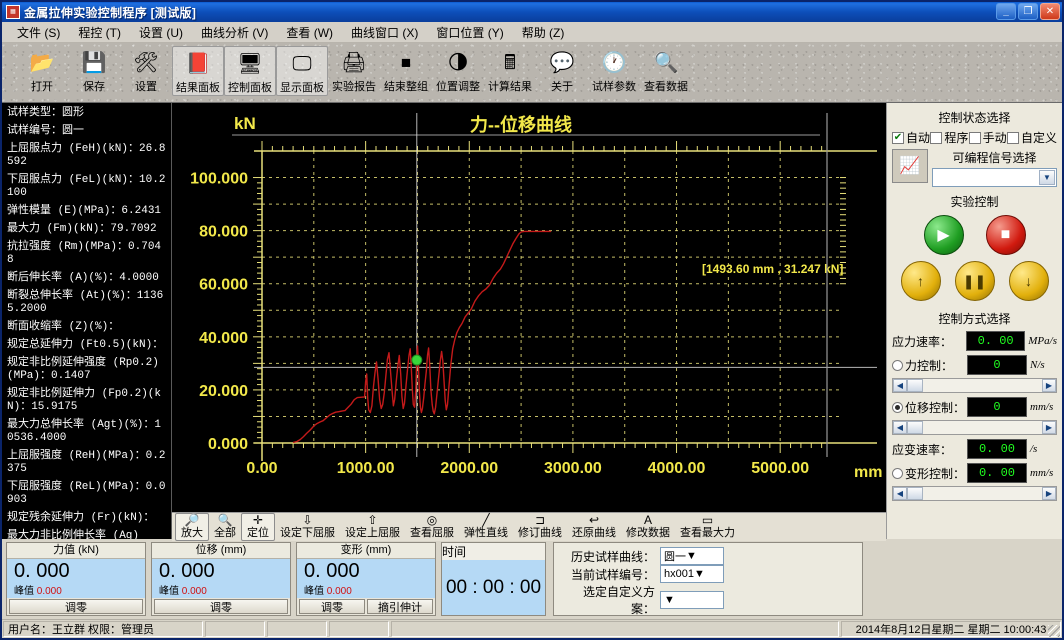 This screenshot has width=1064, height=640. What do you see at coordinates (1005, 235) in the screenshot?
I see `stop-test-button: ■` at bounding box center [1005, 235].